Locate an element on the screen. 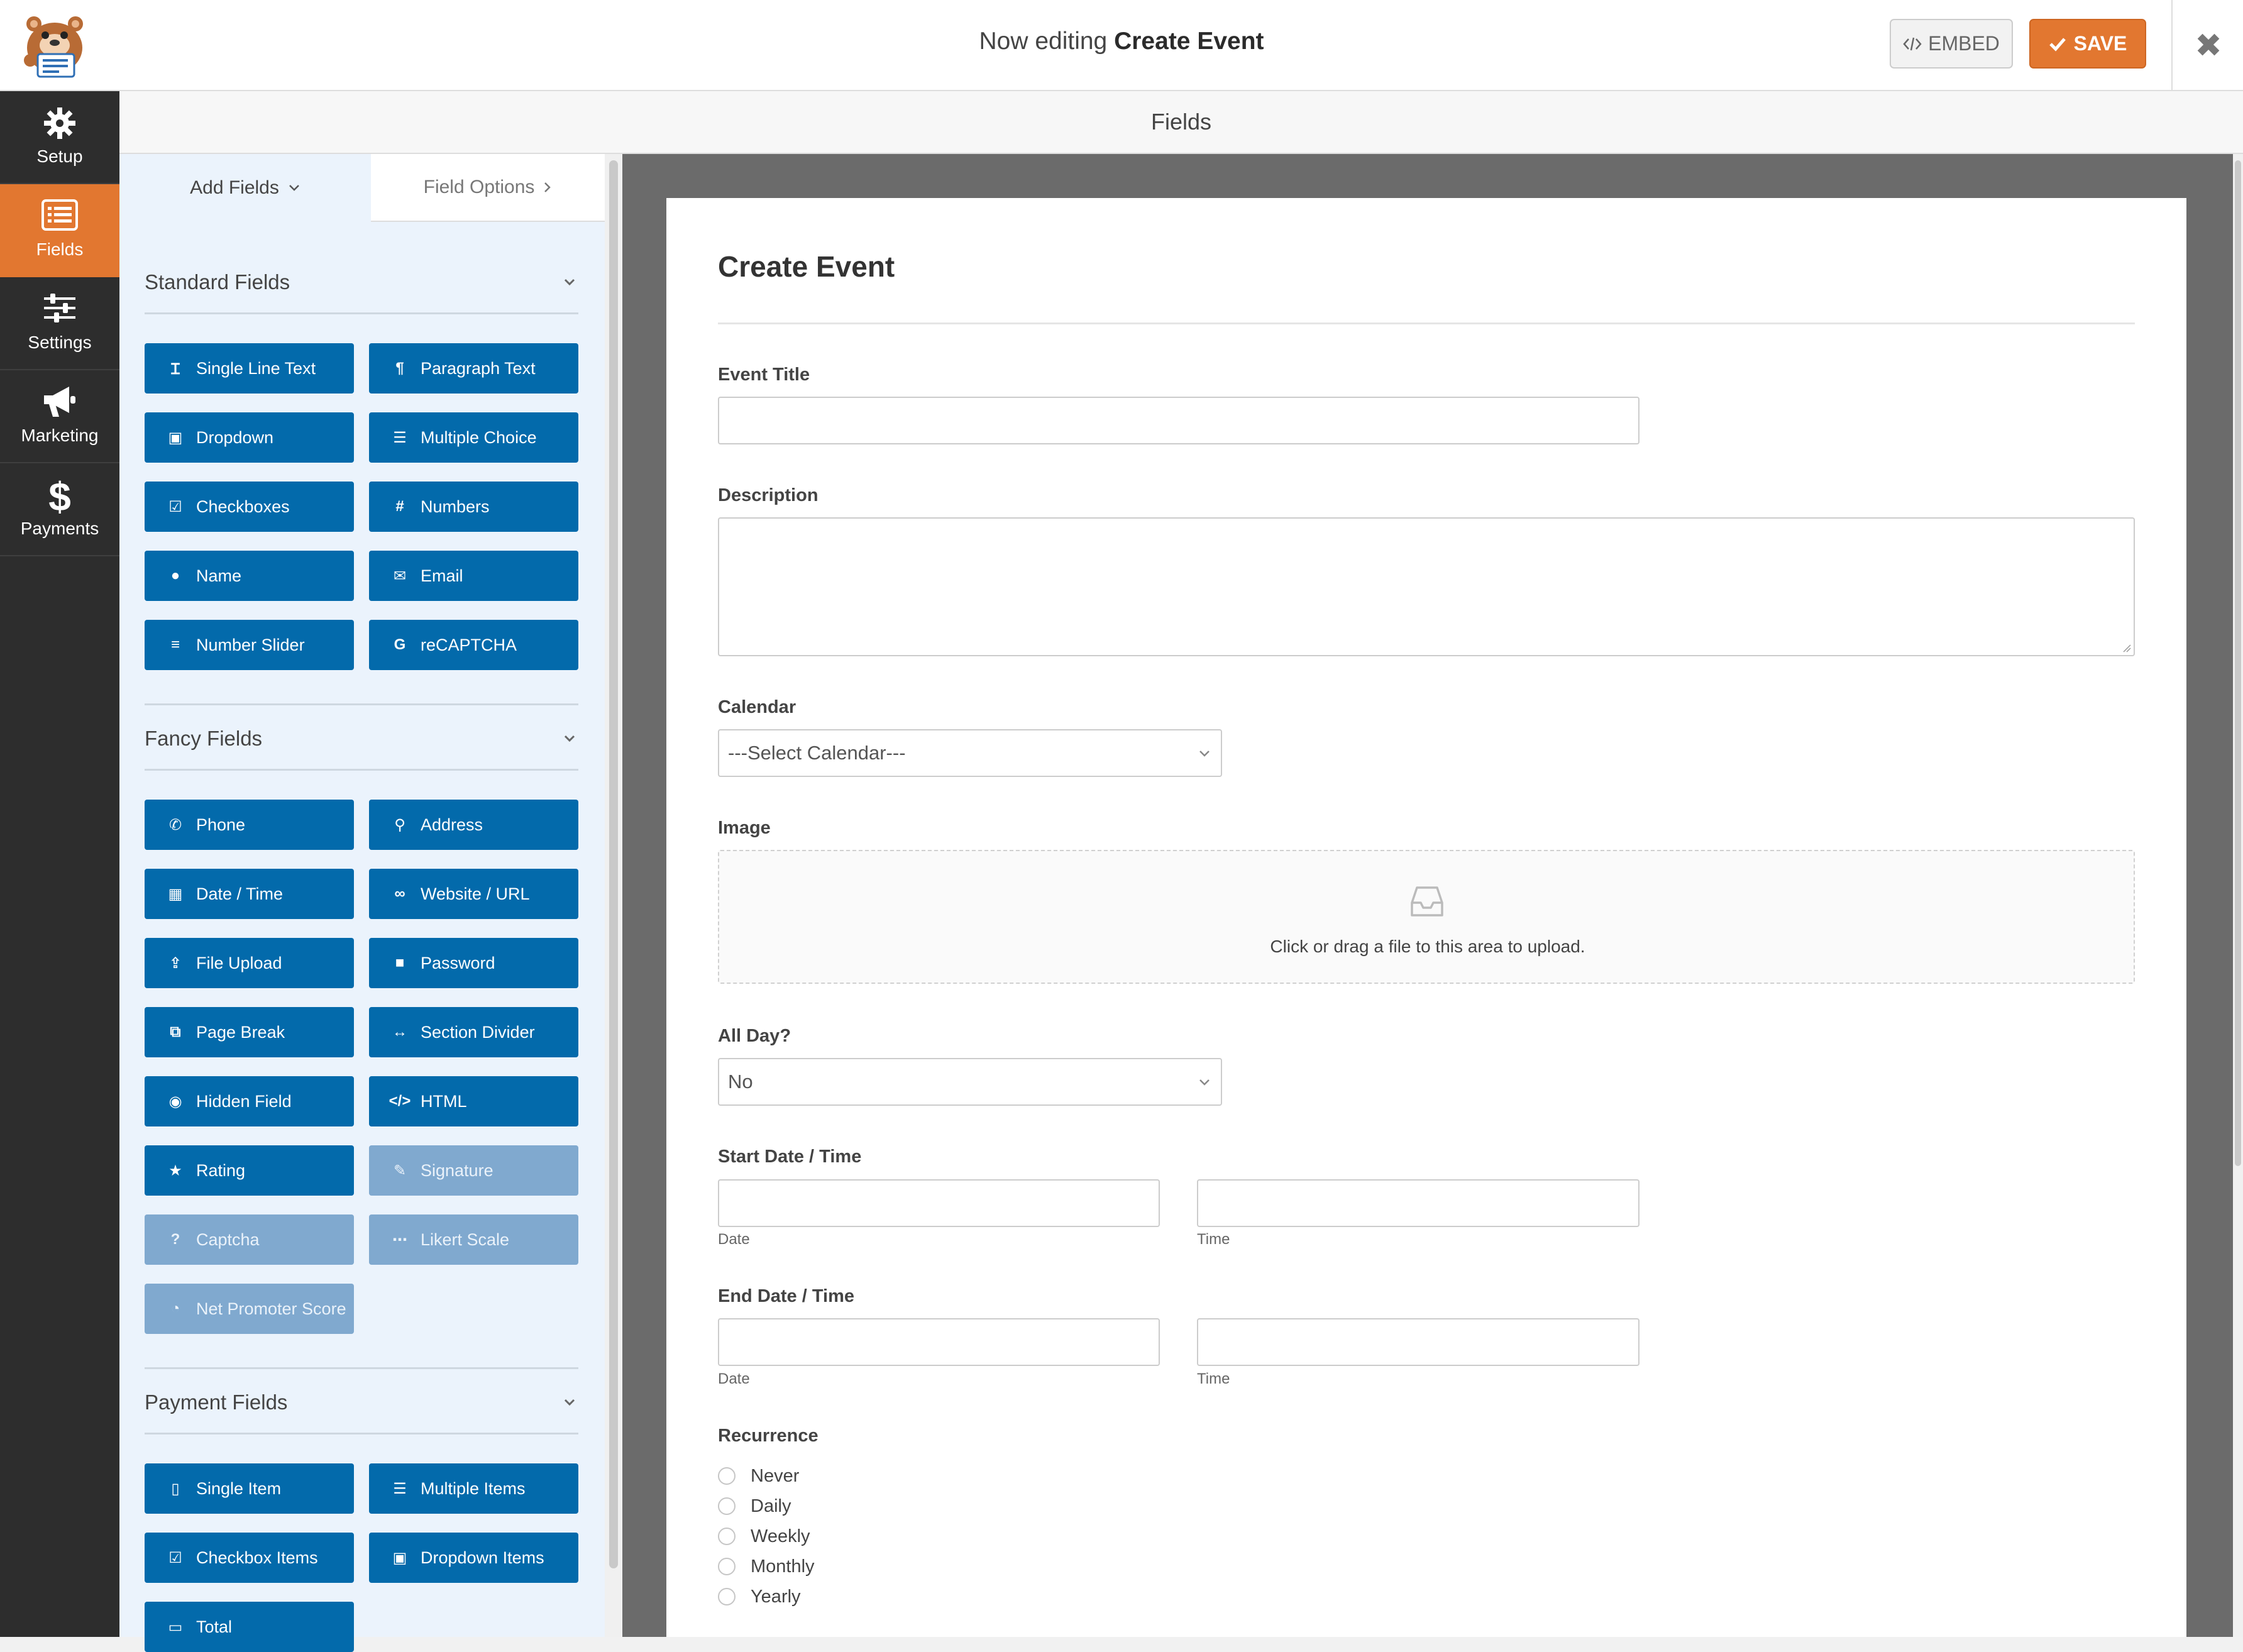 This screenshot has width=2243, height=1652. fancy-fields-header: Fancy Fields is located at coordinates (361, 739).